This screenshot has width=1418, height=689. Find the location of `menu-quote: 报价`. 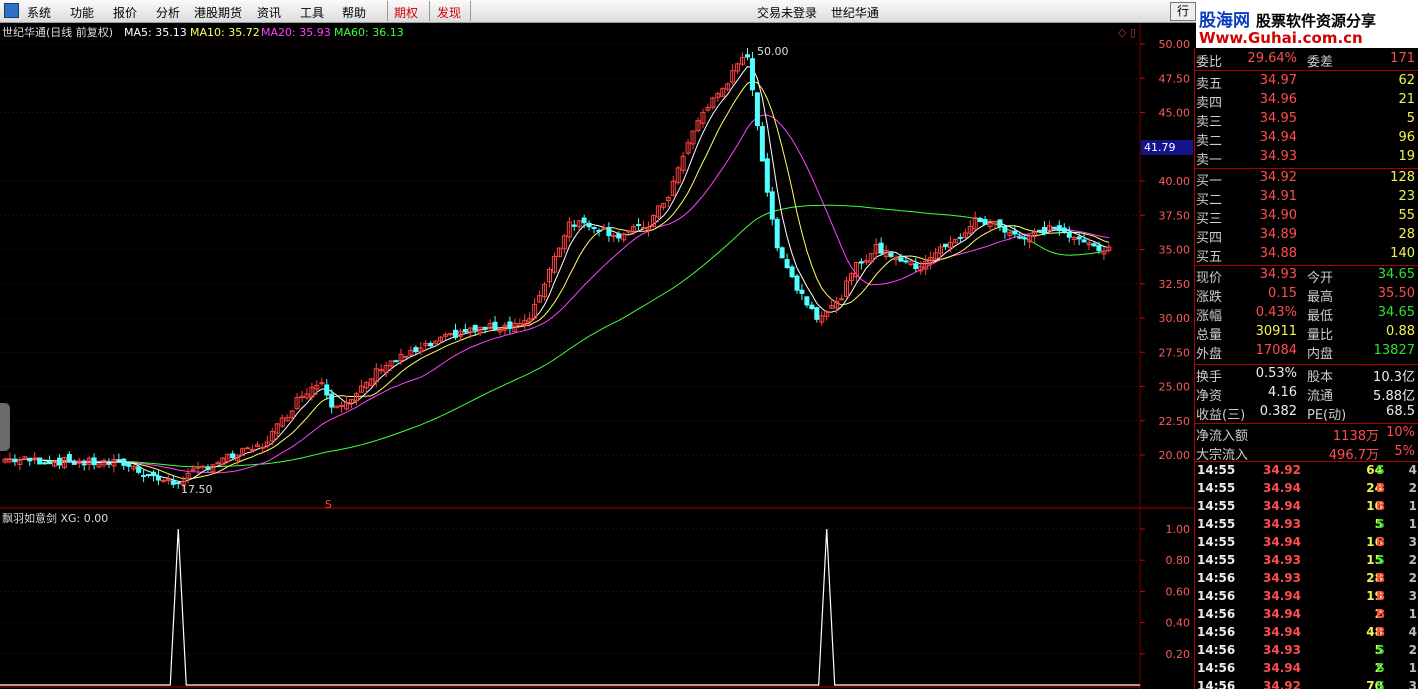

menu-quote: 报价 is located at coordinates (125, 12).